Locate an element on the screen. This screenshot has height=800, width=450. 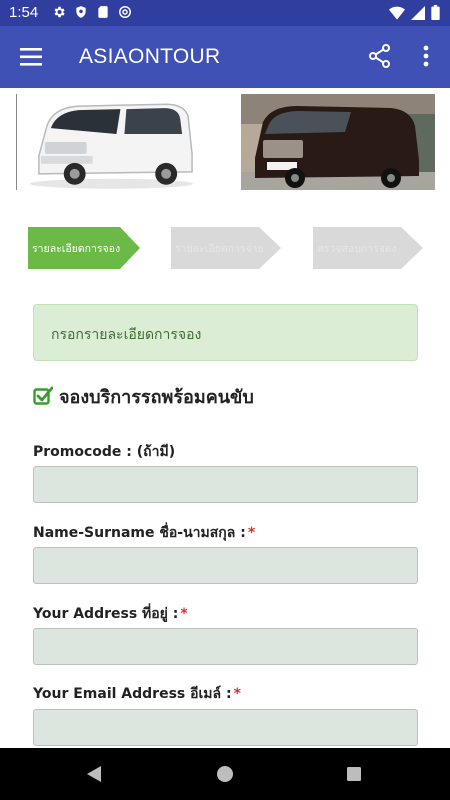
step-label: รายละเอียดการจ่าย is located at coordinates (219, 249).